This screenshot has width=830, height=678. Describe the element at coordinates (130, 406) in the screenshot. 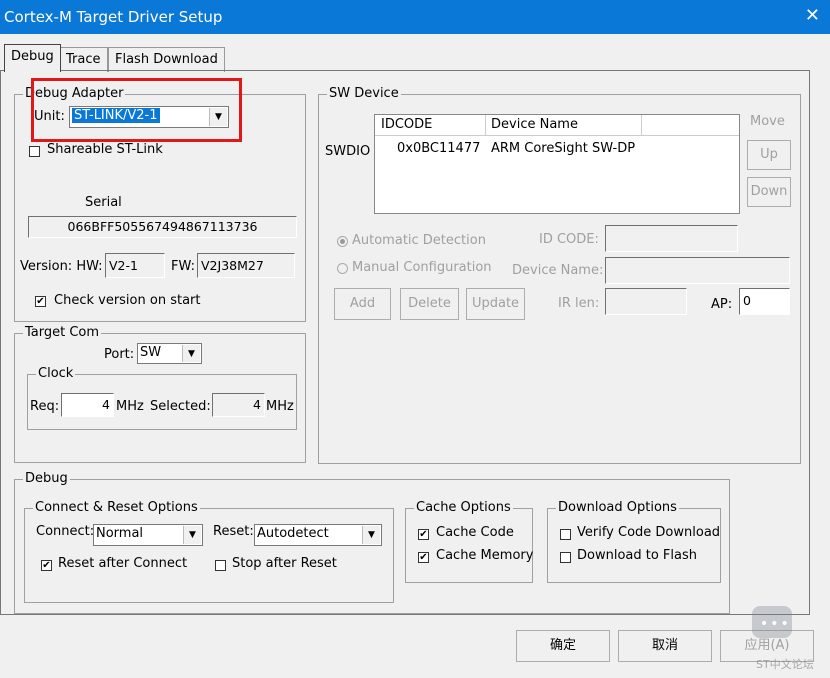

I see `req-unit: MHz` at that location.